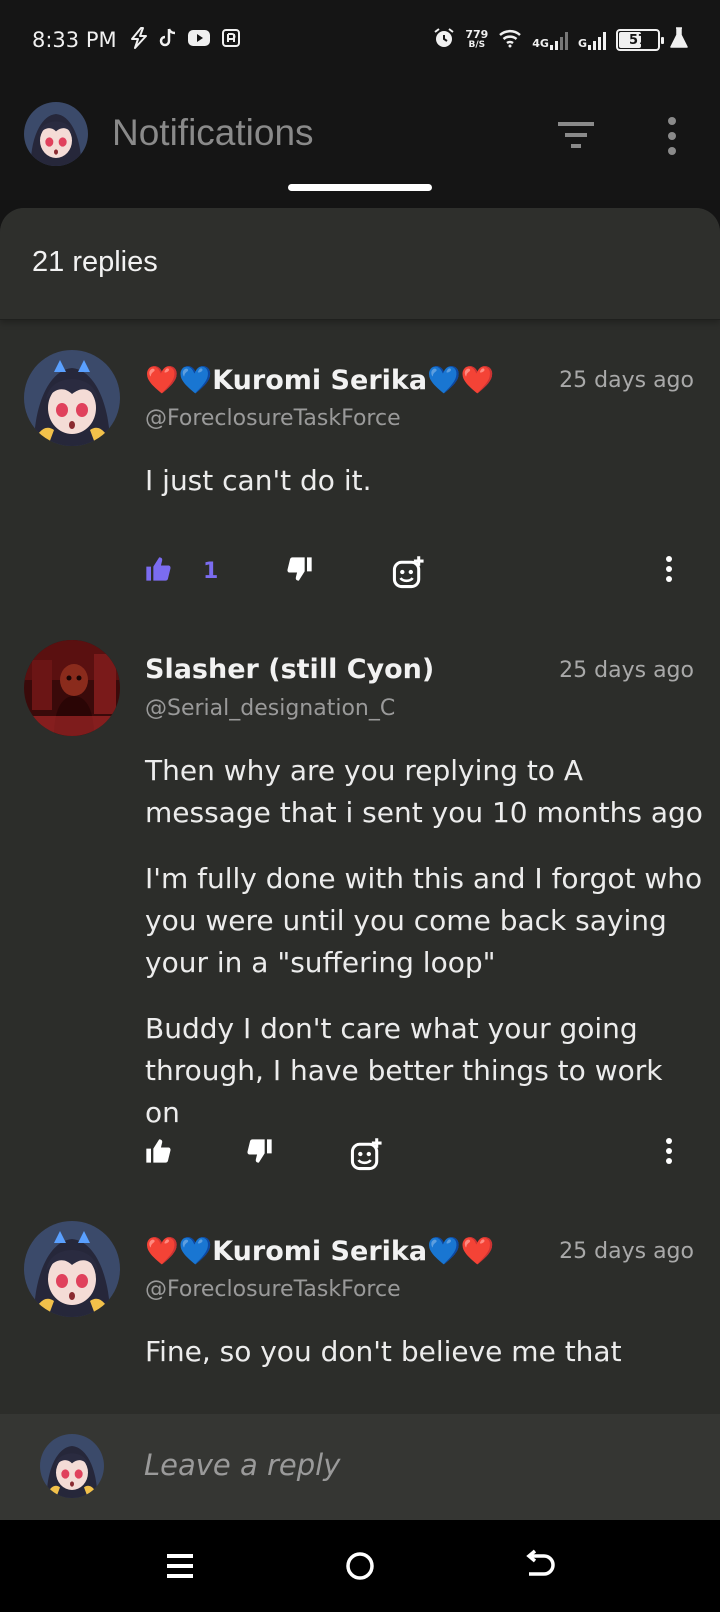  Describe the element at coordinates (477, 45) in the screenshot. I see `speed-unit: B/S` at that location.